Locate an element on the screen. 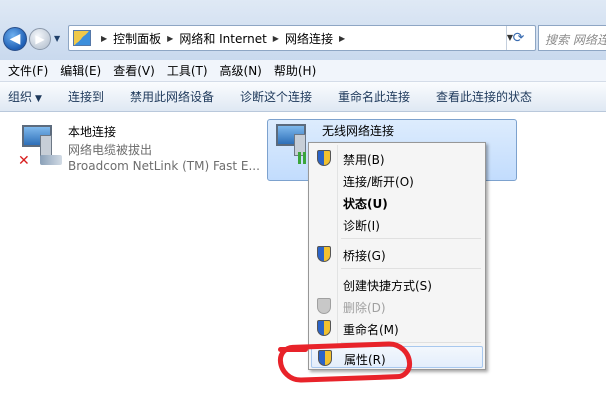 The image size is (606, 404). search-input: 搜索 网络连 is located at coordinates (572, 38).